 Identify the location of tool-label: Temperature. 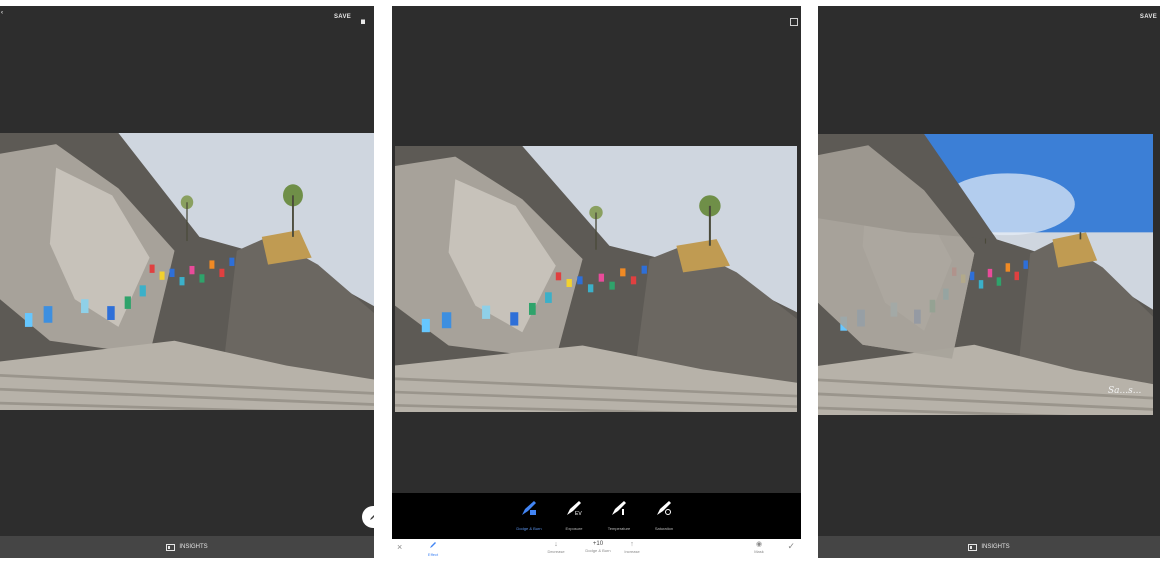
(619, 528).